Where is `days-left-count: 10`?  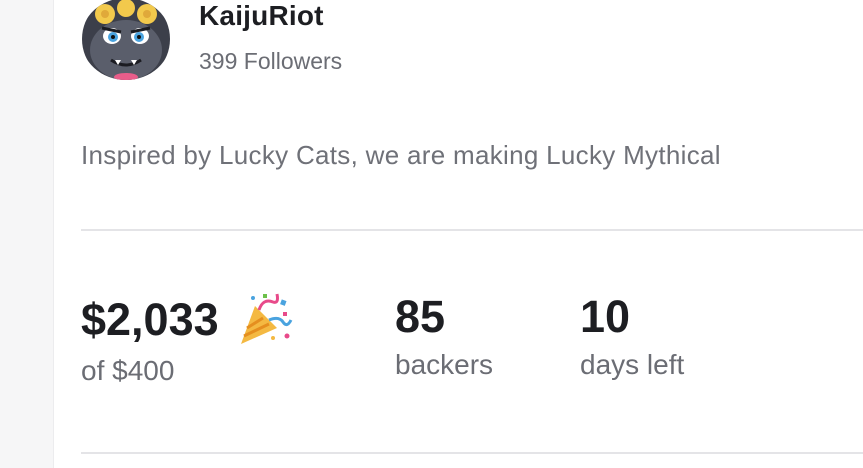 days-left-count: 10 is located at coordinates (605, 316).